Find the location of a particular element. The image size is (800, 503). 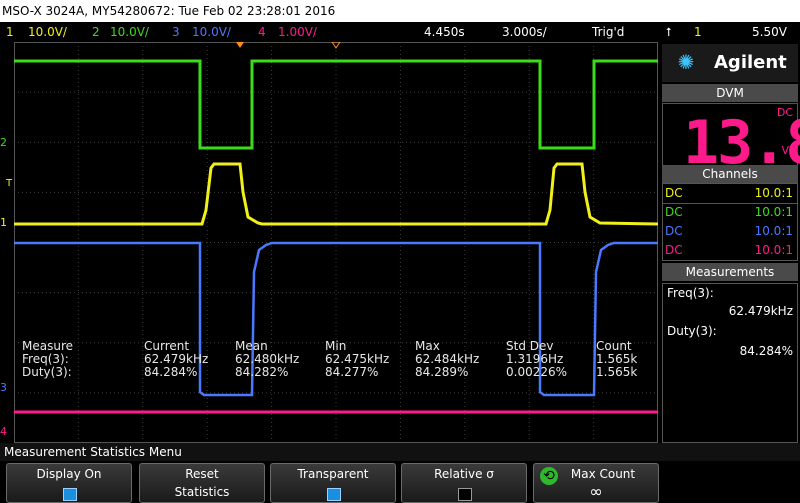

softkey-label: Reset is located at coordinates (202, 474).